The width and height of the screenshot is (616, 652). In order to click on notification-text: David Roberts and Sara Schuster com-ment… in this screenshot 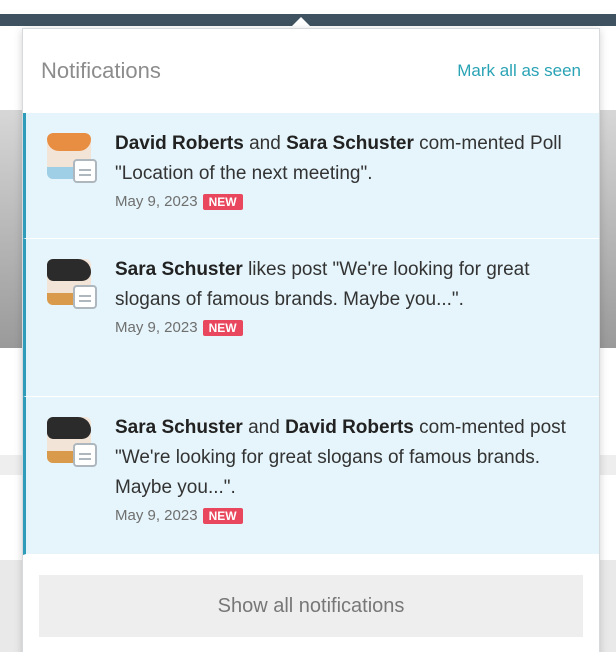, I will do `click(338, 158)`.